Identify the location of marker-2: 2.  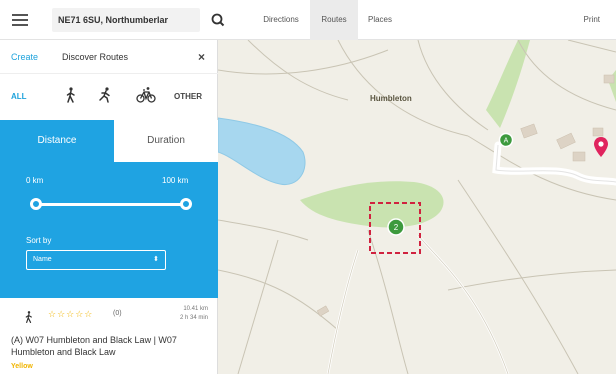
(396, 227).